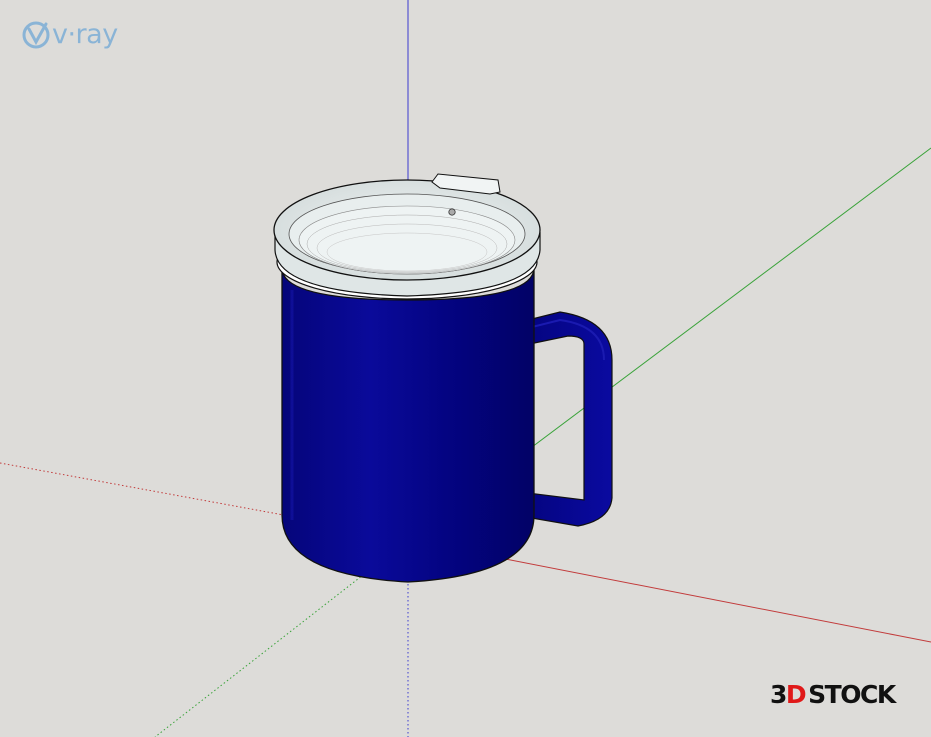 Image resolution: width=931 pixels, height=737 pixels. Describe the element at coordinates (408, 425) in the screenshot. I see `mug-body` at that location.